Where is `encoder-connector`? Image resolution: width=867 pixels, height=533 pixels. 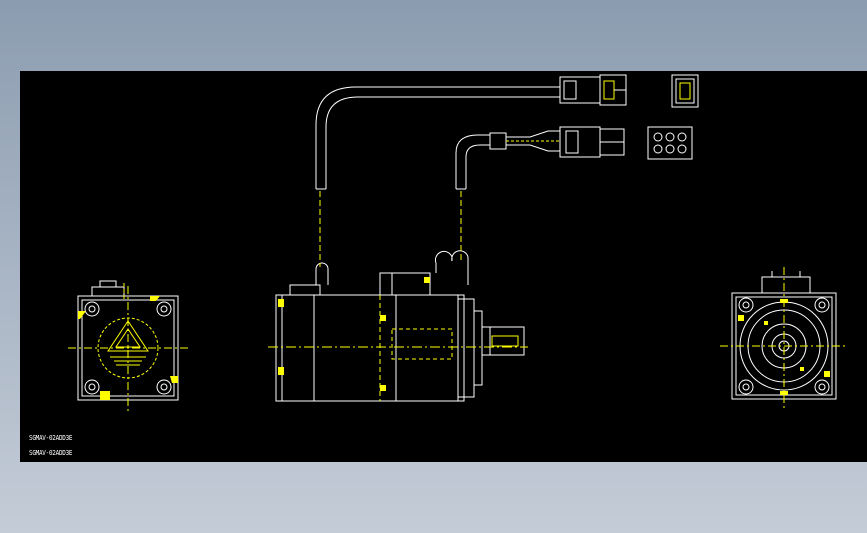
encoder-connector is located at coordinates (592, 142).